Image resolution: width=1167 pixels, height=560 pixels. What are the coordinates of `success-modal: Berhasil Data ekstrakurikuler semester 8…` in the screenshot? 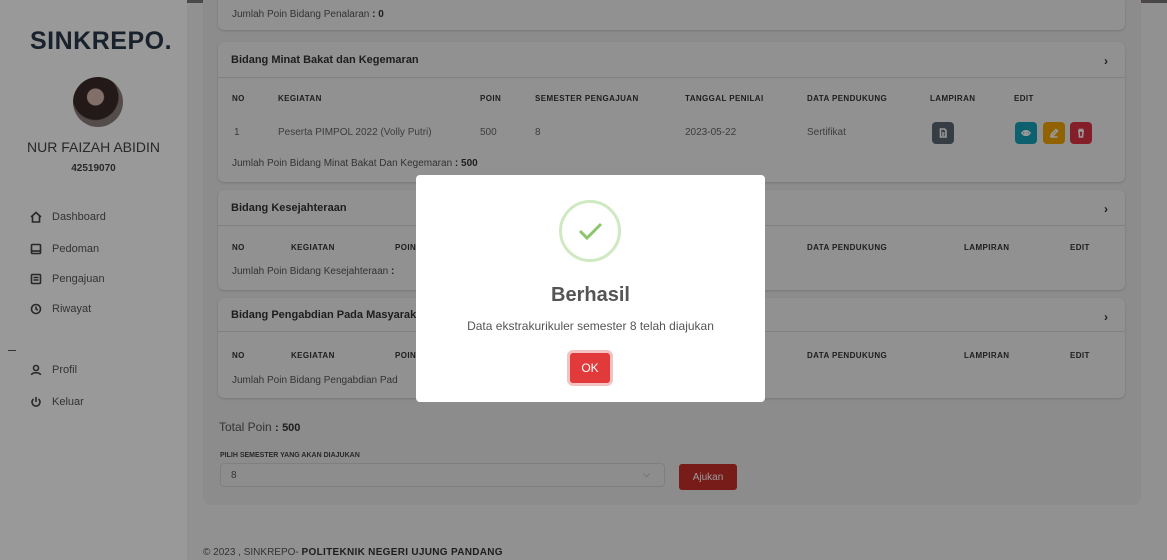 It's located at (590, 288).